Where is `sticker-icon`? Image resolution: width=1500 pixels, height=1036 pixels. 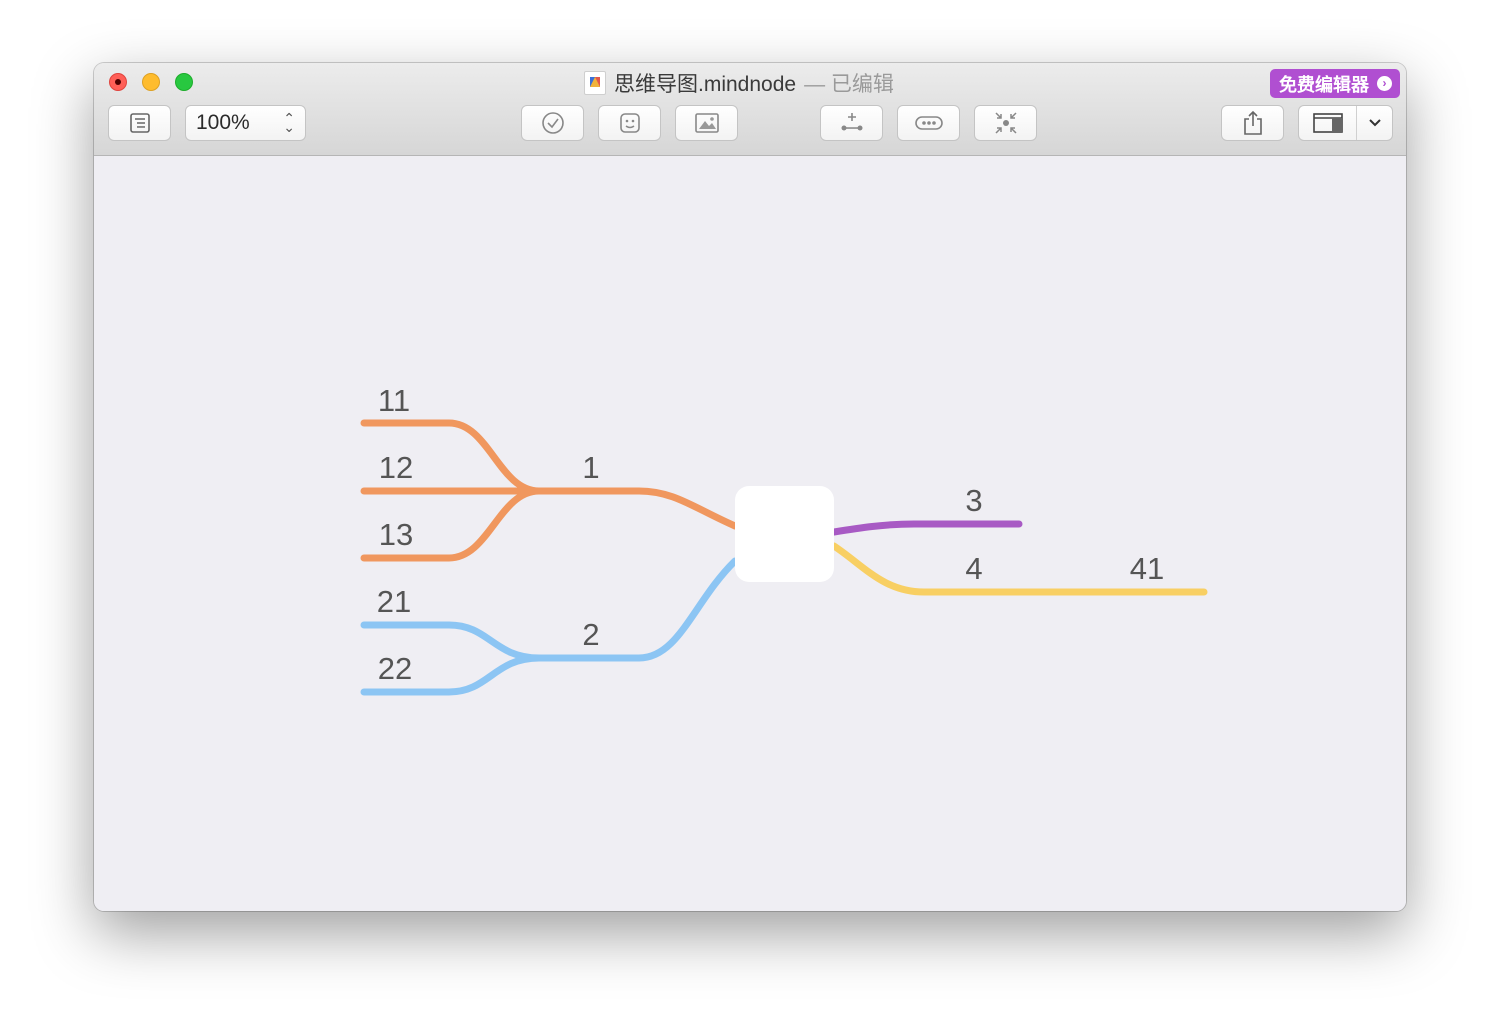
sticker-icon is located at coordinates (629, 123).